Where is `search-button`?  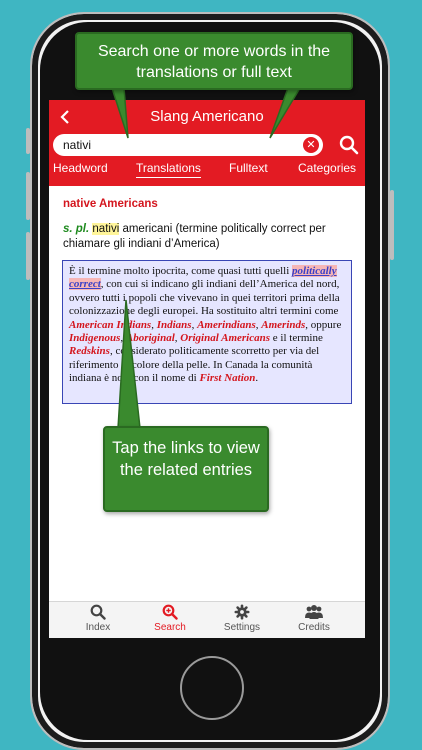 search-button is located at coordinates (349, 145).